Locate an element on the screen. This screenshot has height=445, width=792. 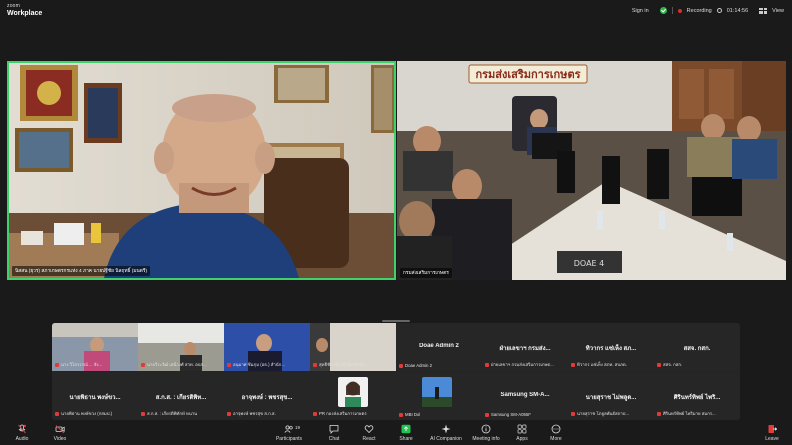
participant-label: Samsung SM-A055F is located at coordinates (511, 414).